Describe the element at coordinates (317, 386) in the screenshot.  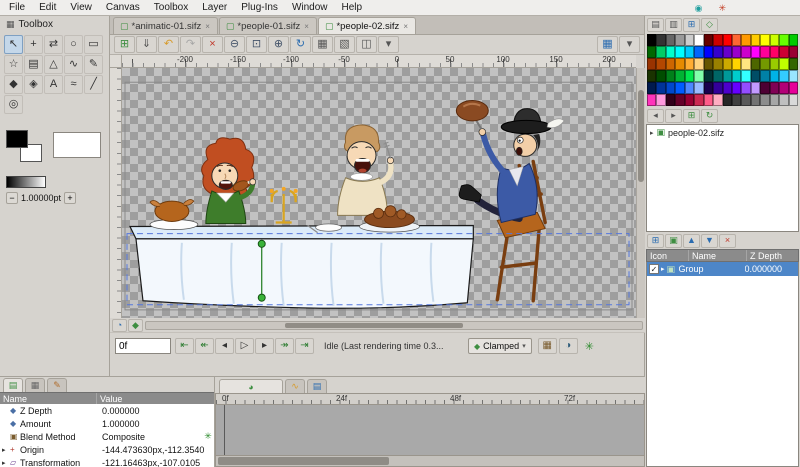
I see `tab-meta: ▤` at that location.